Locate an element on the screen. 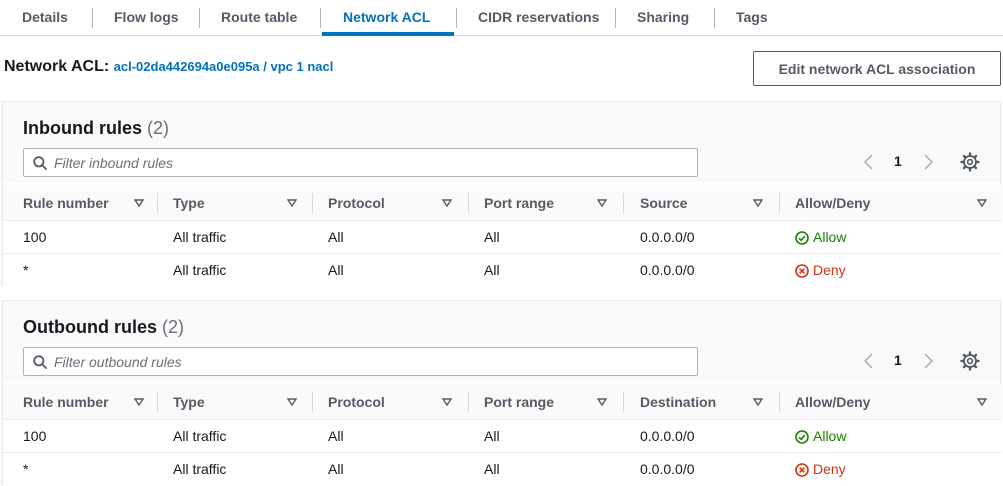 The image size is (1003, 486). outbound-rules-title: Outbound rules (2) is located at coordinates (103, 327).